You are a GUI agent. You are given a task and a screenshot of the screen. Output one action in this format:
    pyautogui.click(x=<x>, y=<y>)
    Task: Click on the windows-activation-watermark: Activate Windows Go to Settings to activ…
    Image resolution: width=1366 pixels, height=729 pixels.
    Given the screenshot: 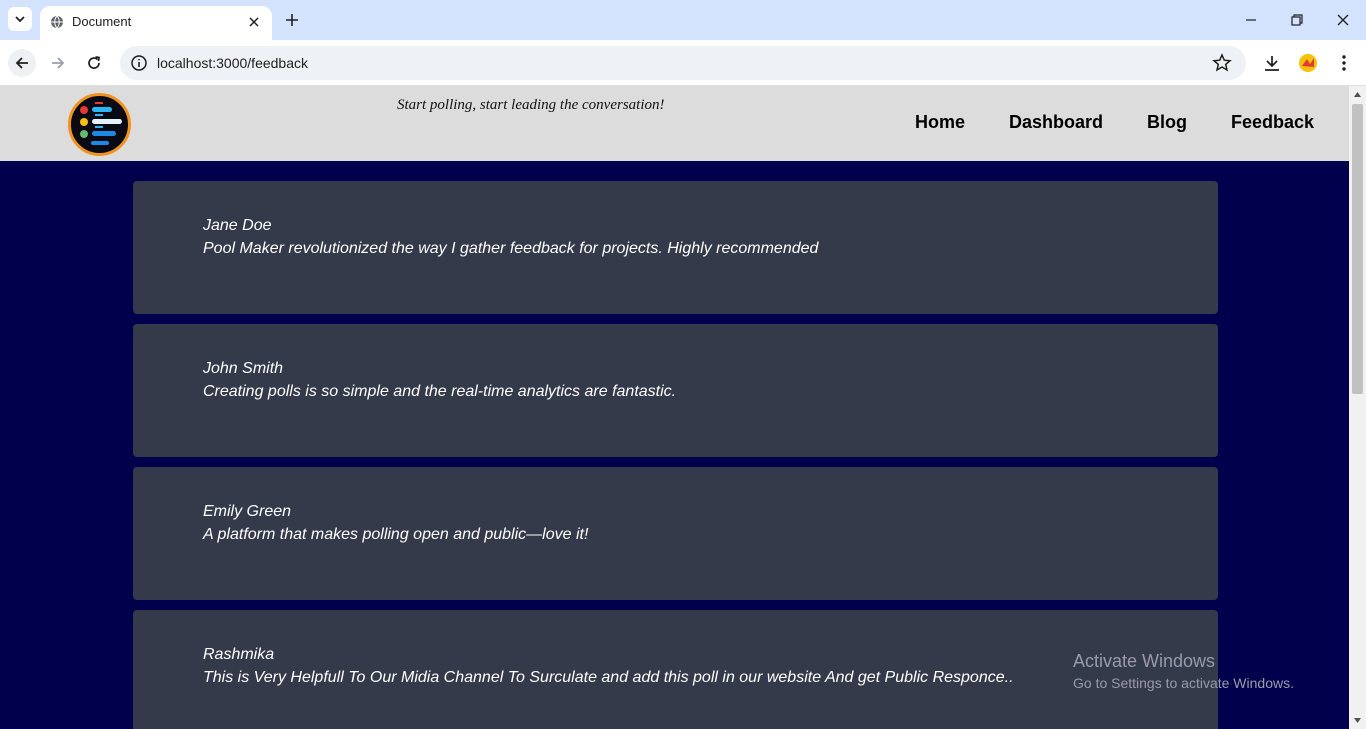 What is the action you would take?
    pyautogui.click(x=1183, y=671)
    